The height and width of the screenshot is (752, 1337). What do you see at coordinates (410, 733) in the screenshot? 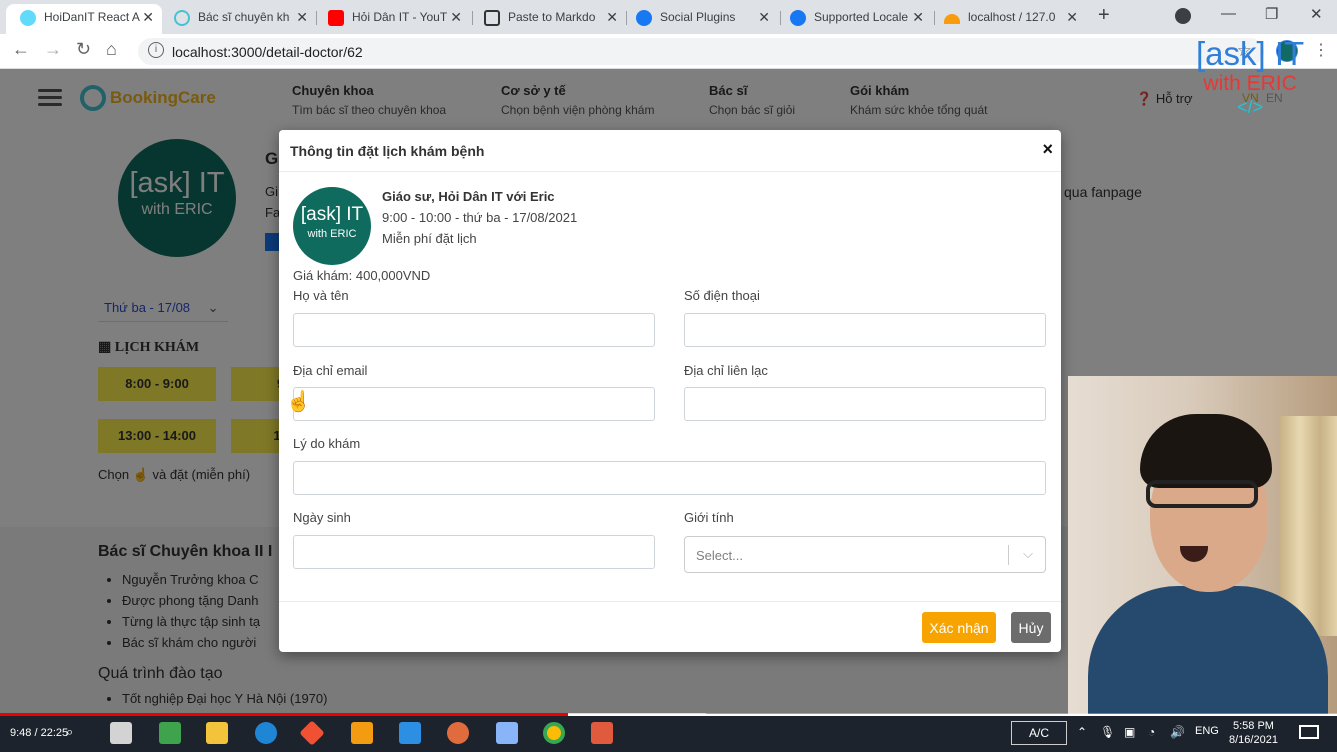
I see `vscode-icon` at bounding box center [410, 733].